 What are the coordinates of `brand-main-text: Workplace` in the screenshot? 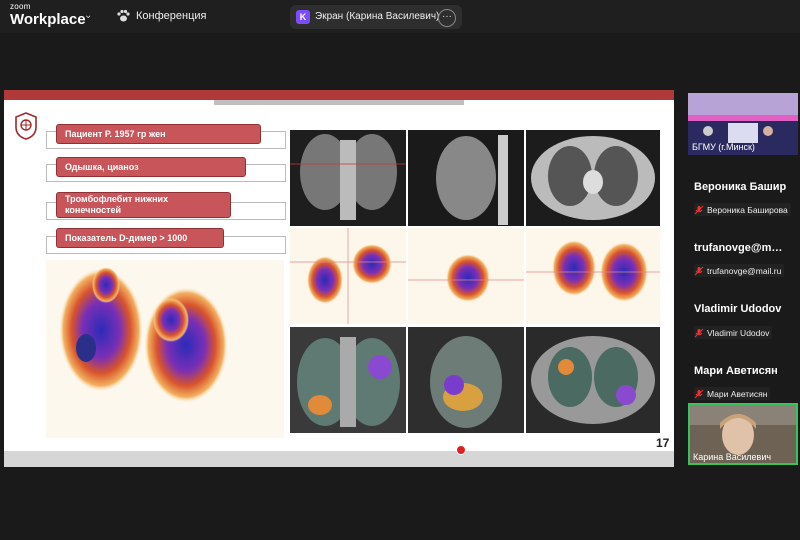 It's located at (48, 19).